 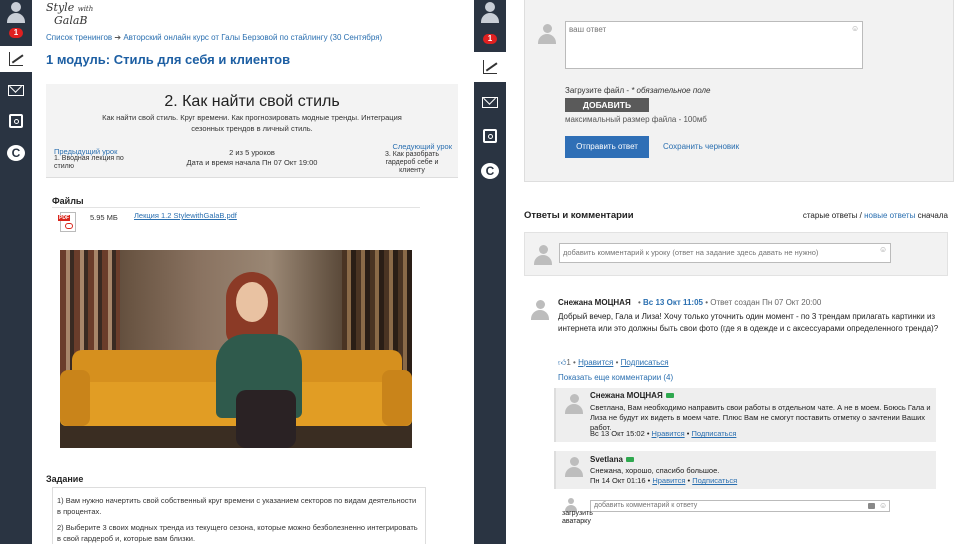 I want to click on submit-answer-button: Отправить ответ, so click(x=607, y=147).